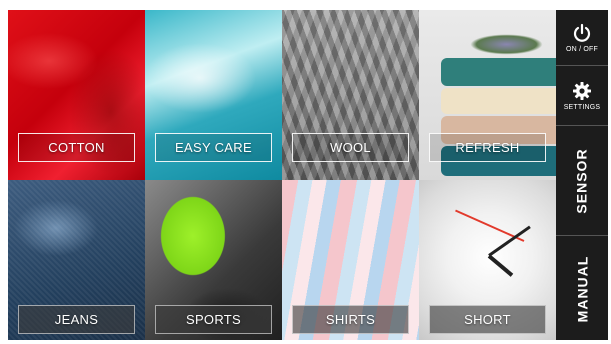 The image size is (611, 344). I want to click on settings-label: SETTINGS, so click(582, 107).